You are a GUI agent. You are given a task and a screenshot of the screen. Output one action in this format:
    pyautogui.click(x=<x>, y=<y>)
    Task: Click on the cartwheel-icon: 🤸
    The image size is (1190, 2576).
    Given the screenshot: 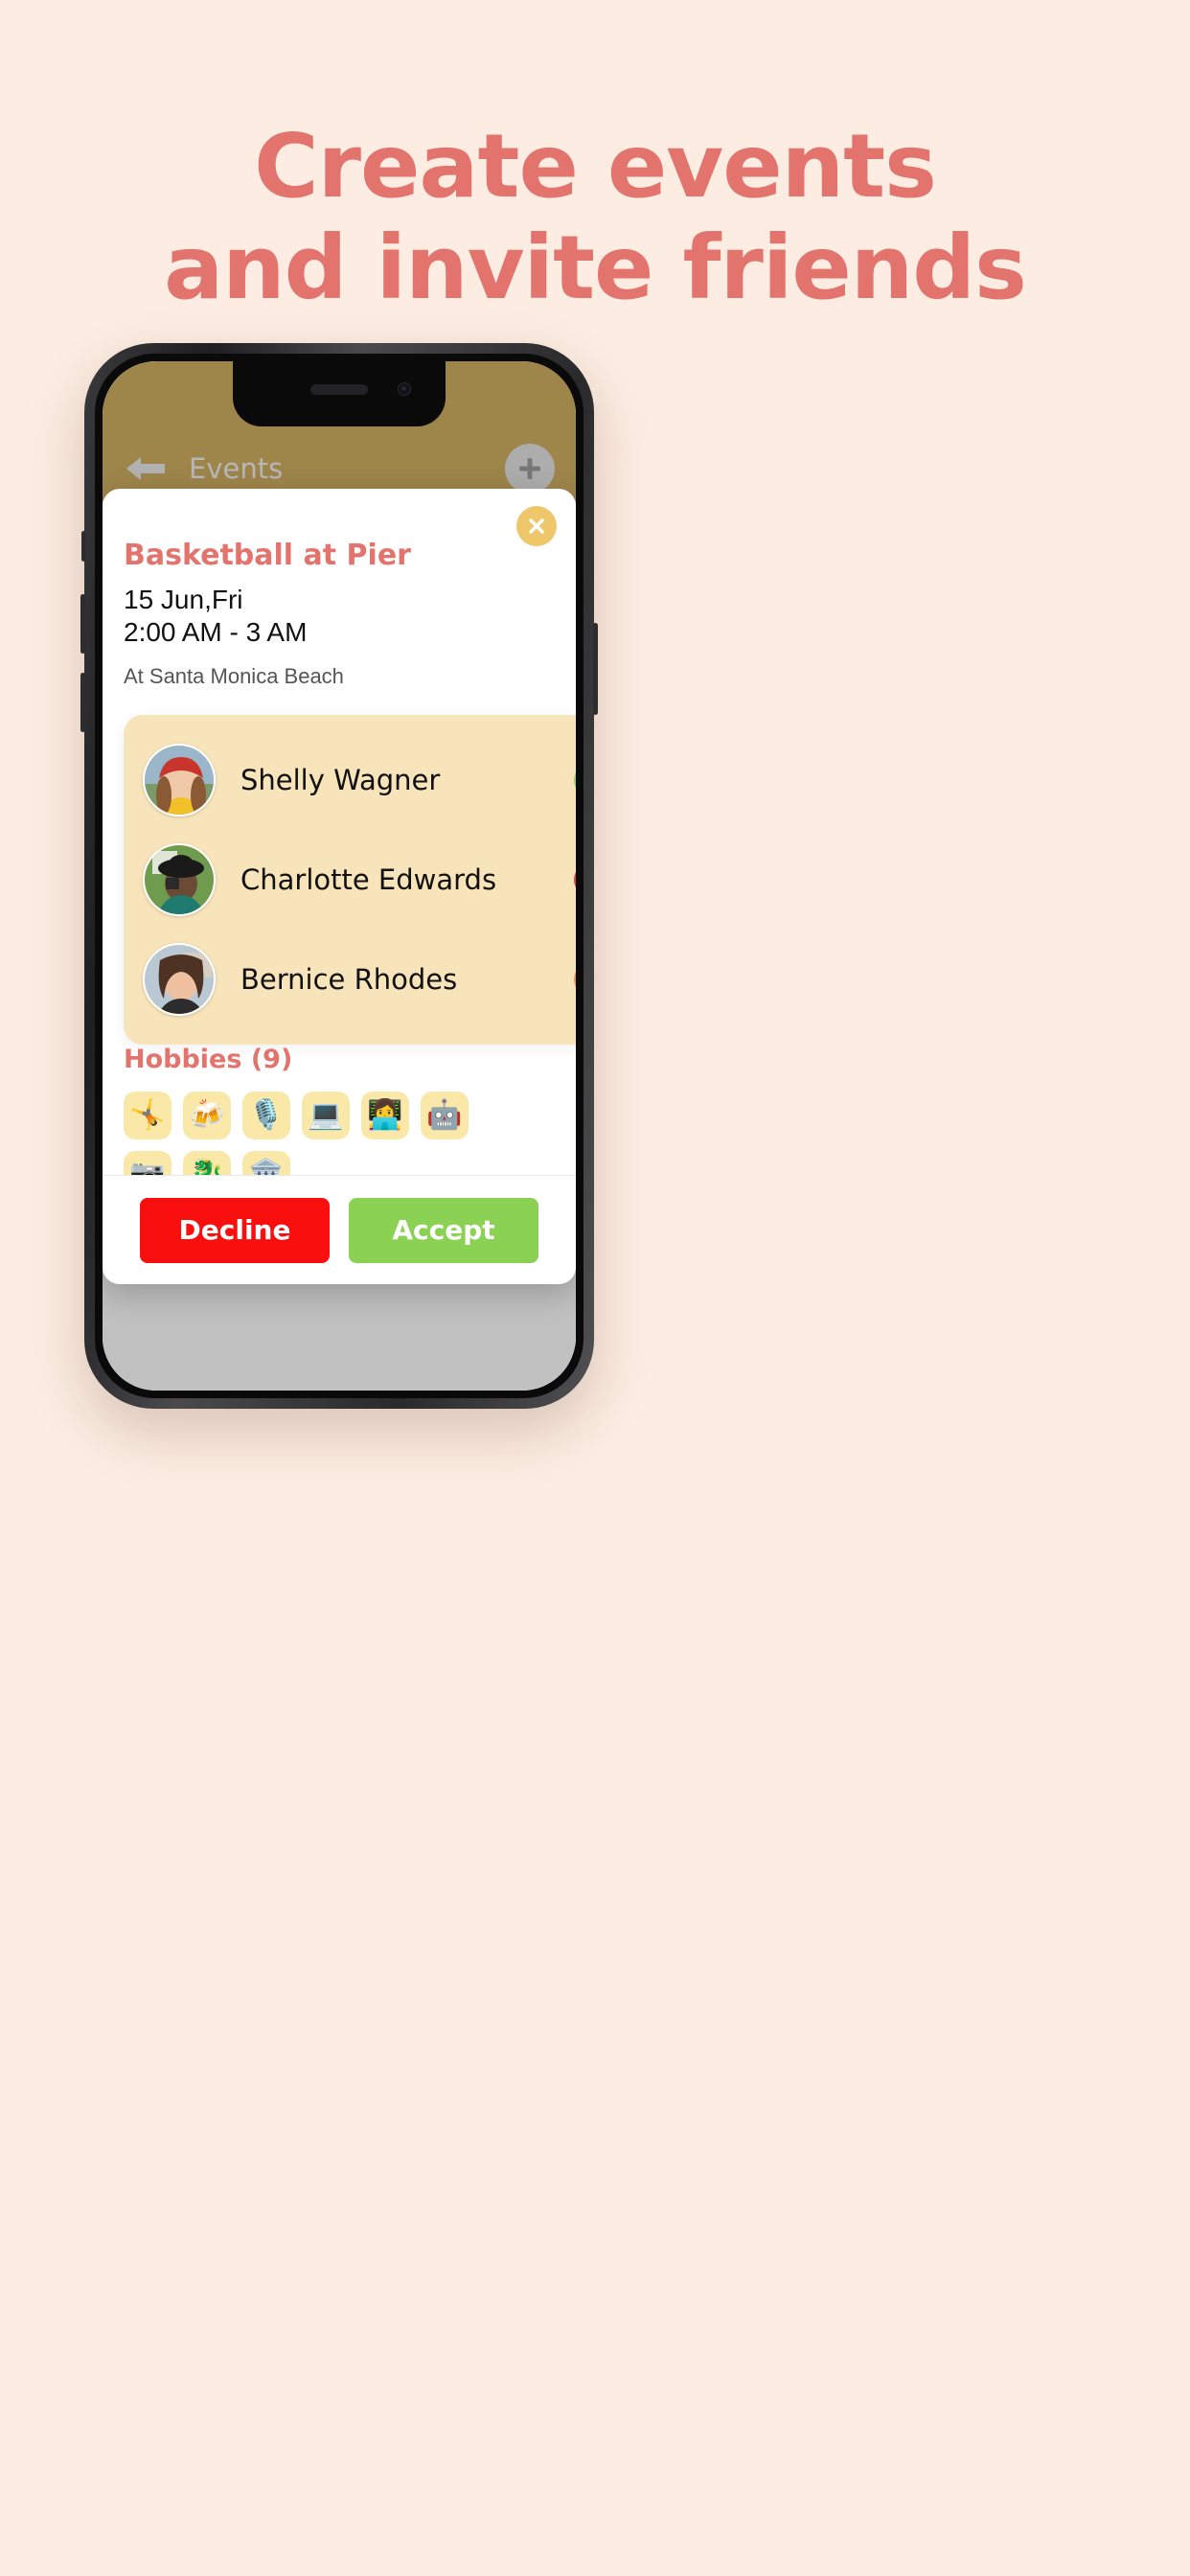 What is the action you would take?
    pyautogui.click(x=148, y=1115)
    